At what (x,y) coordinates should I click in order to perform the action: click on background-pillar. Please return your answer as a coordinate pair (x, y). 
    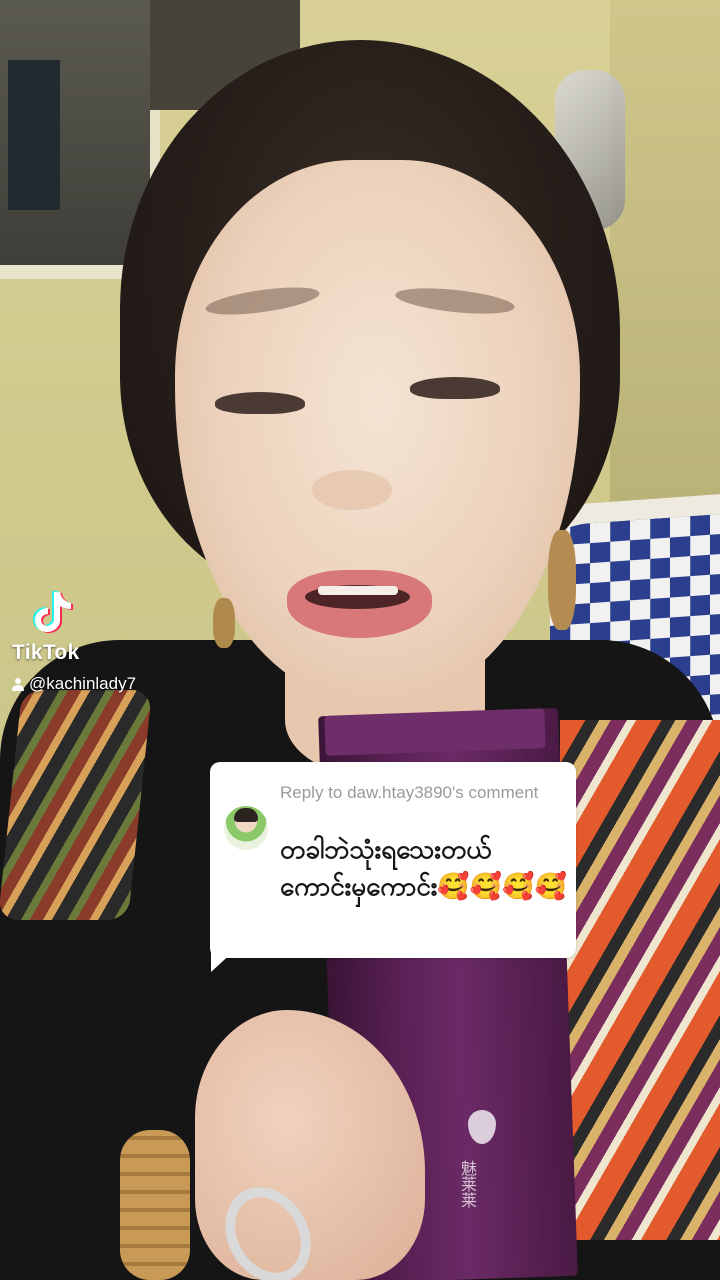
    Looking at the image, I should click on (665, 260).